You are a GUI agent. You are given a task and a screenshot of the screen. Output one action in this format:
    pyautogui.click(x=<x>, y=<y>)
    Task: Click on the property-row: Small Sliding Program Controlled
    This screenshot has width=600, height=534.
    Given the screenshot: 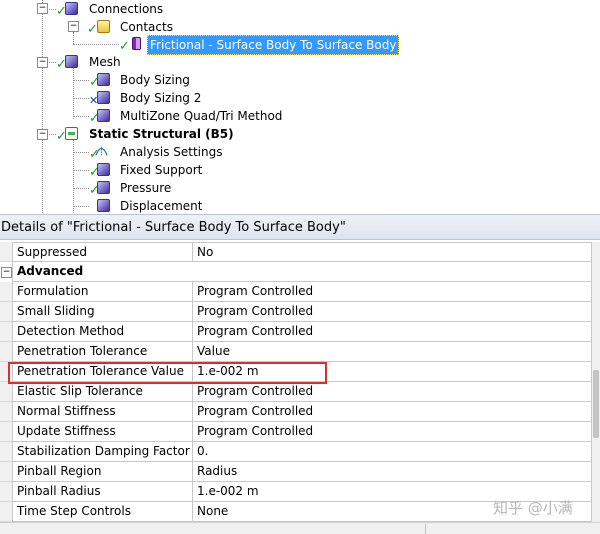 What is the action you would take?
    pyautogui.click(x=296, y=312)
    